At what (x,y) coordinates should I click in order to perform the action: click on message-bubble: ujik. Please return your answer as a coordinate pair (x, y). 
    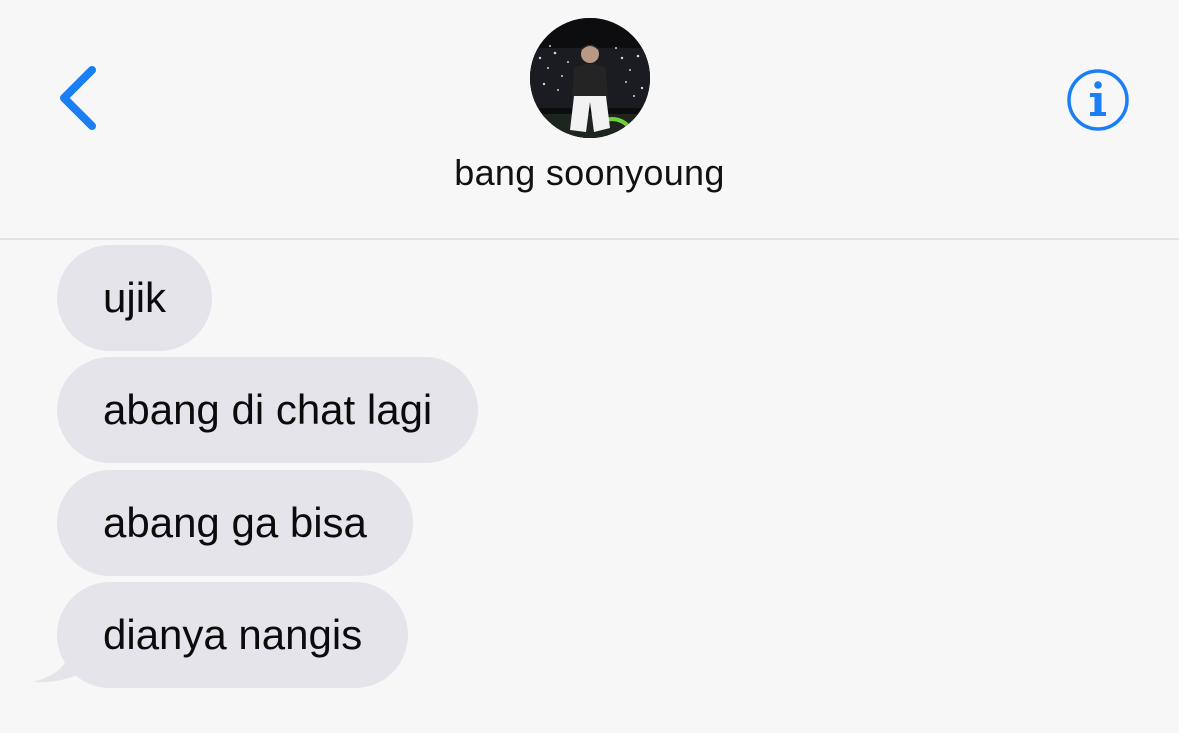
    Looking at the image, I should click on (135, 298).